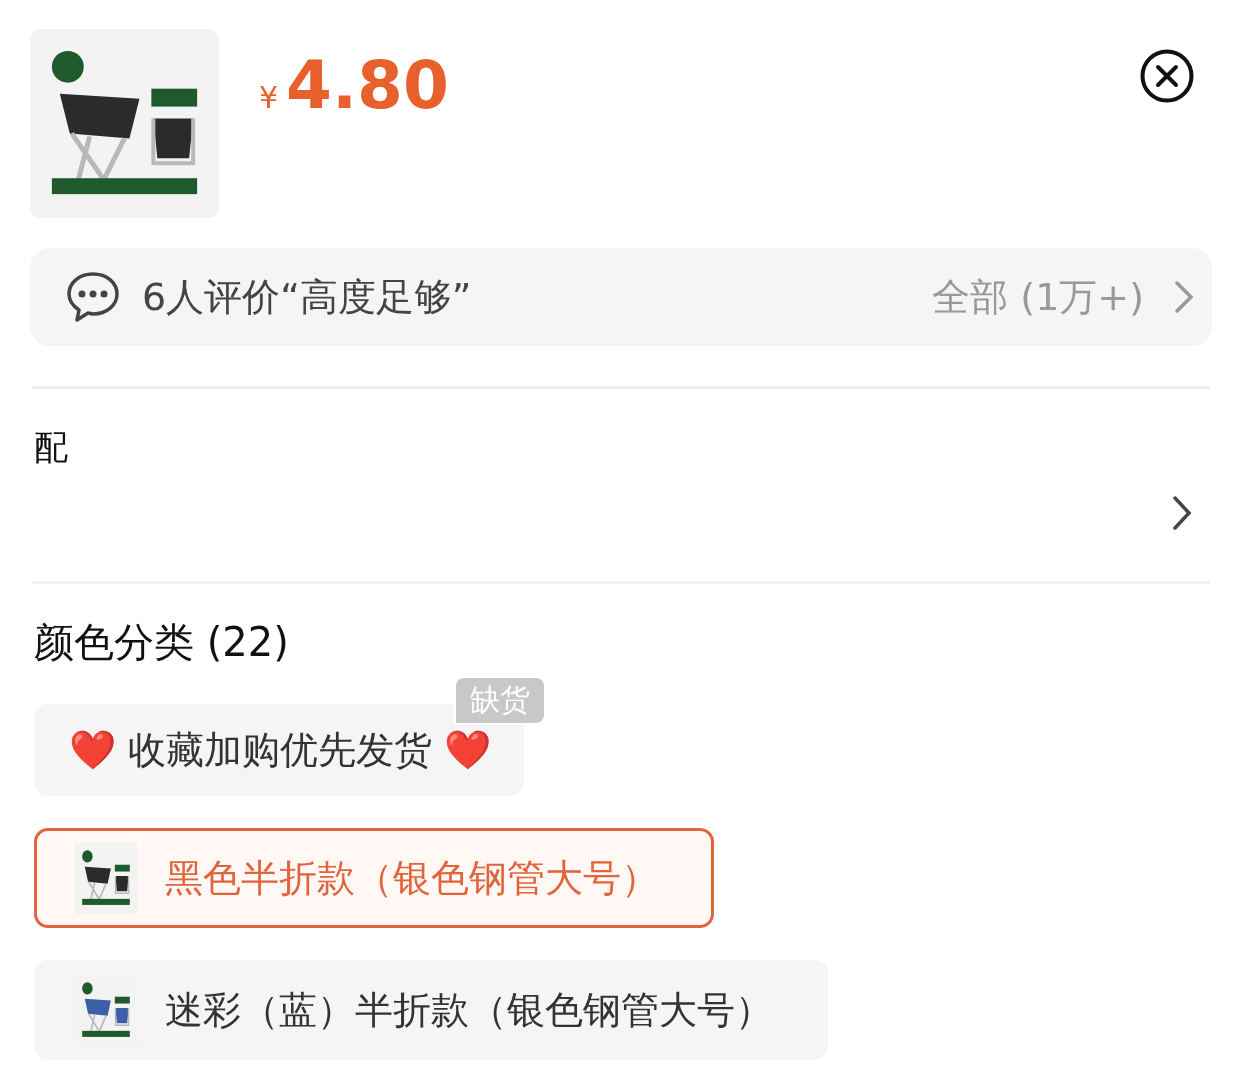 This screenshot has height=1071, width=1242. Describe the element at coordinates (621, 297) in the screenshot. I see `review-summary-bar: 6人评价“高度足够” 全部 (1万+)` at that location.